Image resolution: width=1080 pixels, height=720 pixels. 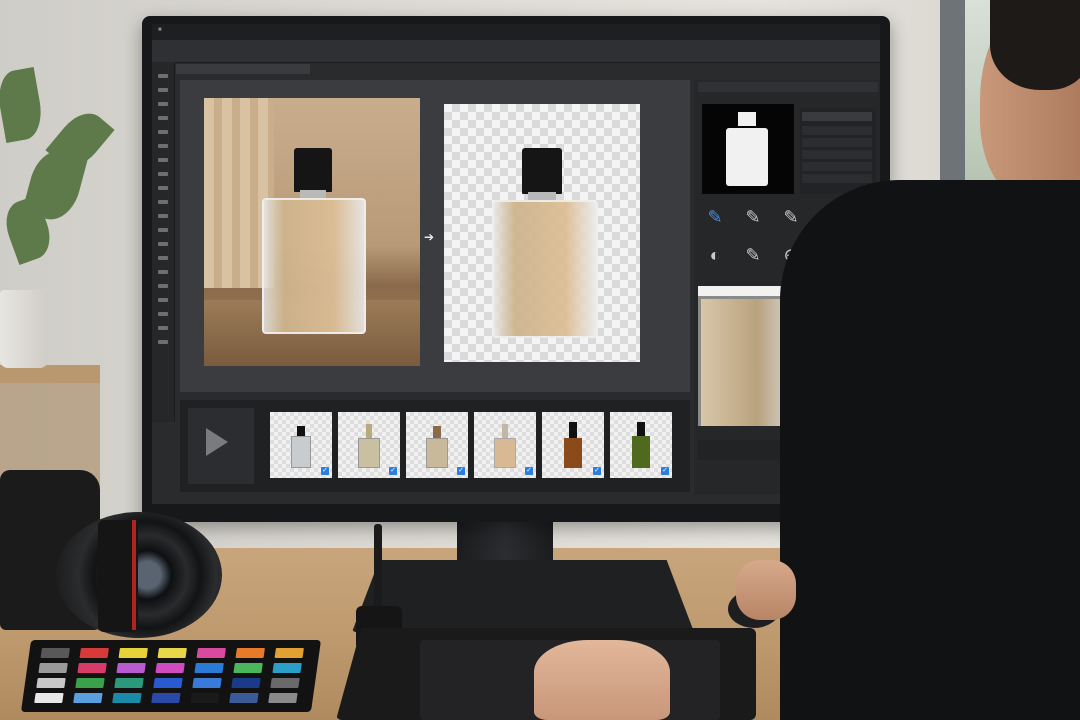 What do you see at coordinates (715, 255) in the screenshot?
I see `hand-tool-icon: ◐` at bounding box center [715, 255].